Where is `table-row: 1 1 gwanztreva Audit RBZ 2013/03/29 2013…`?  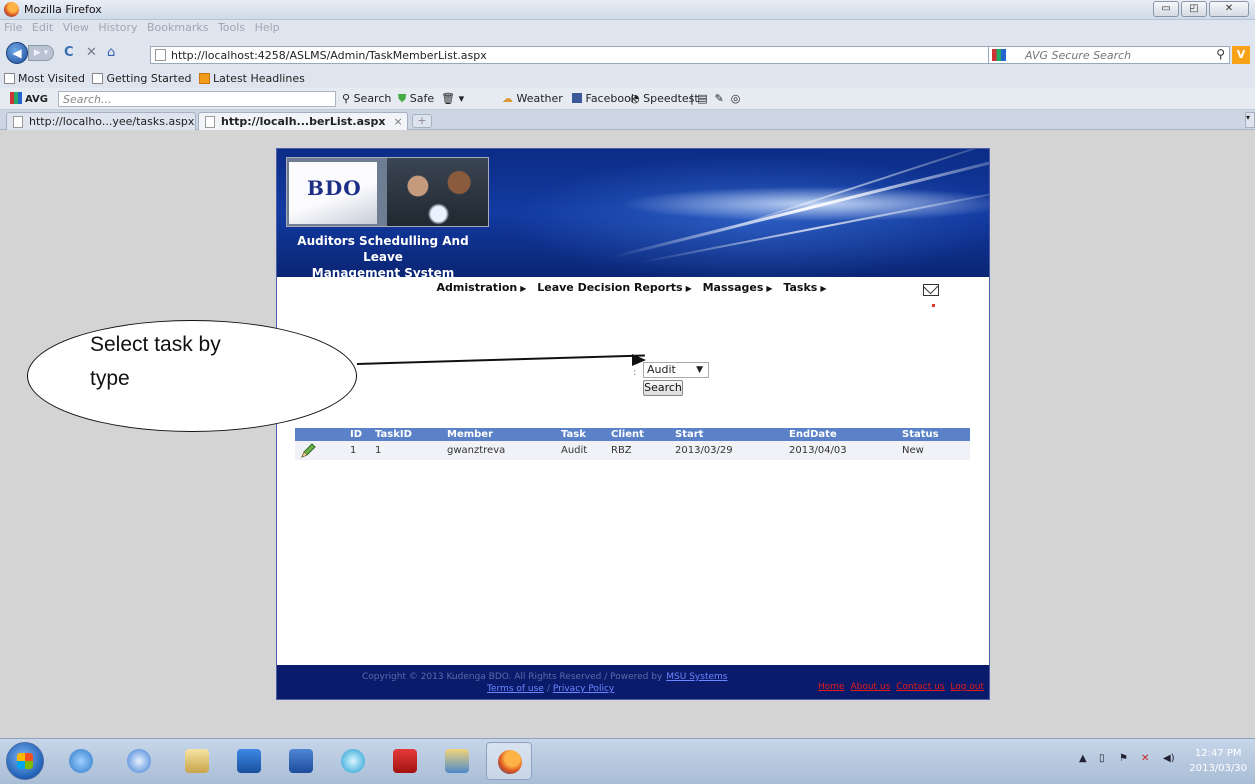
table-row: 1 1 gwanztreva Audit RBZ 2013/03/29 2013… is located at coordinates (632, 450).